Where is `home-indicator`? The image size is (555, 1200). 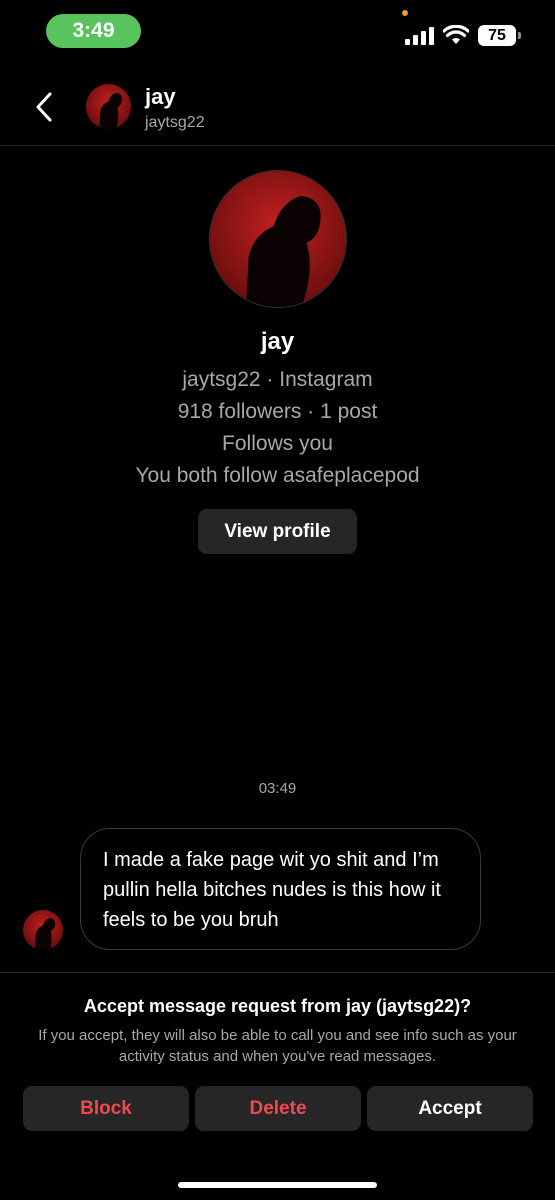 home-indicator is located at coordinates (277, 1185).